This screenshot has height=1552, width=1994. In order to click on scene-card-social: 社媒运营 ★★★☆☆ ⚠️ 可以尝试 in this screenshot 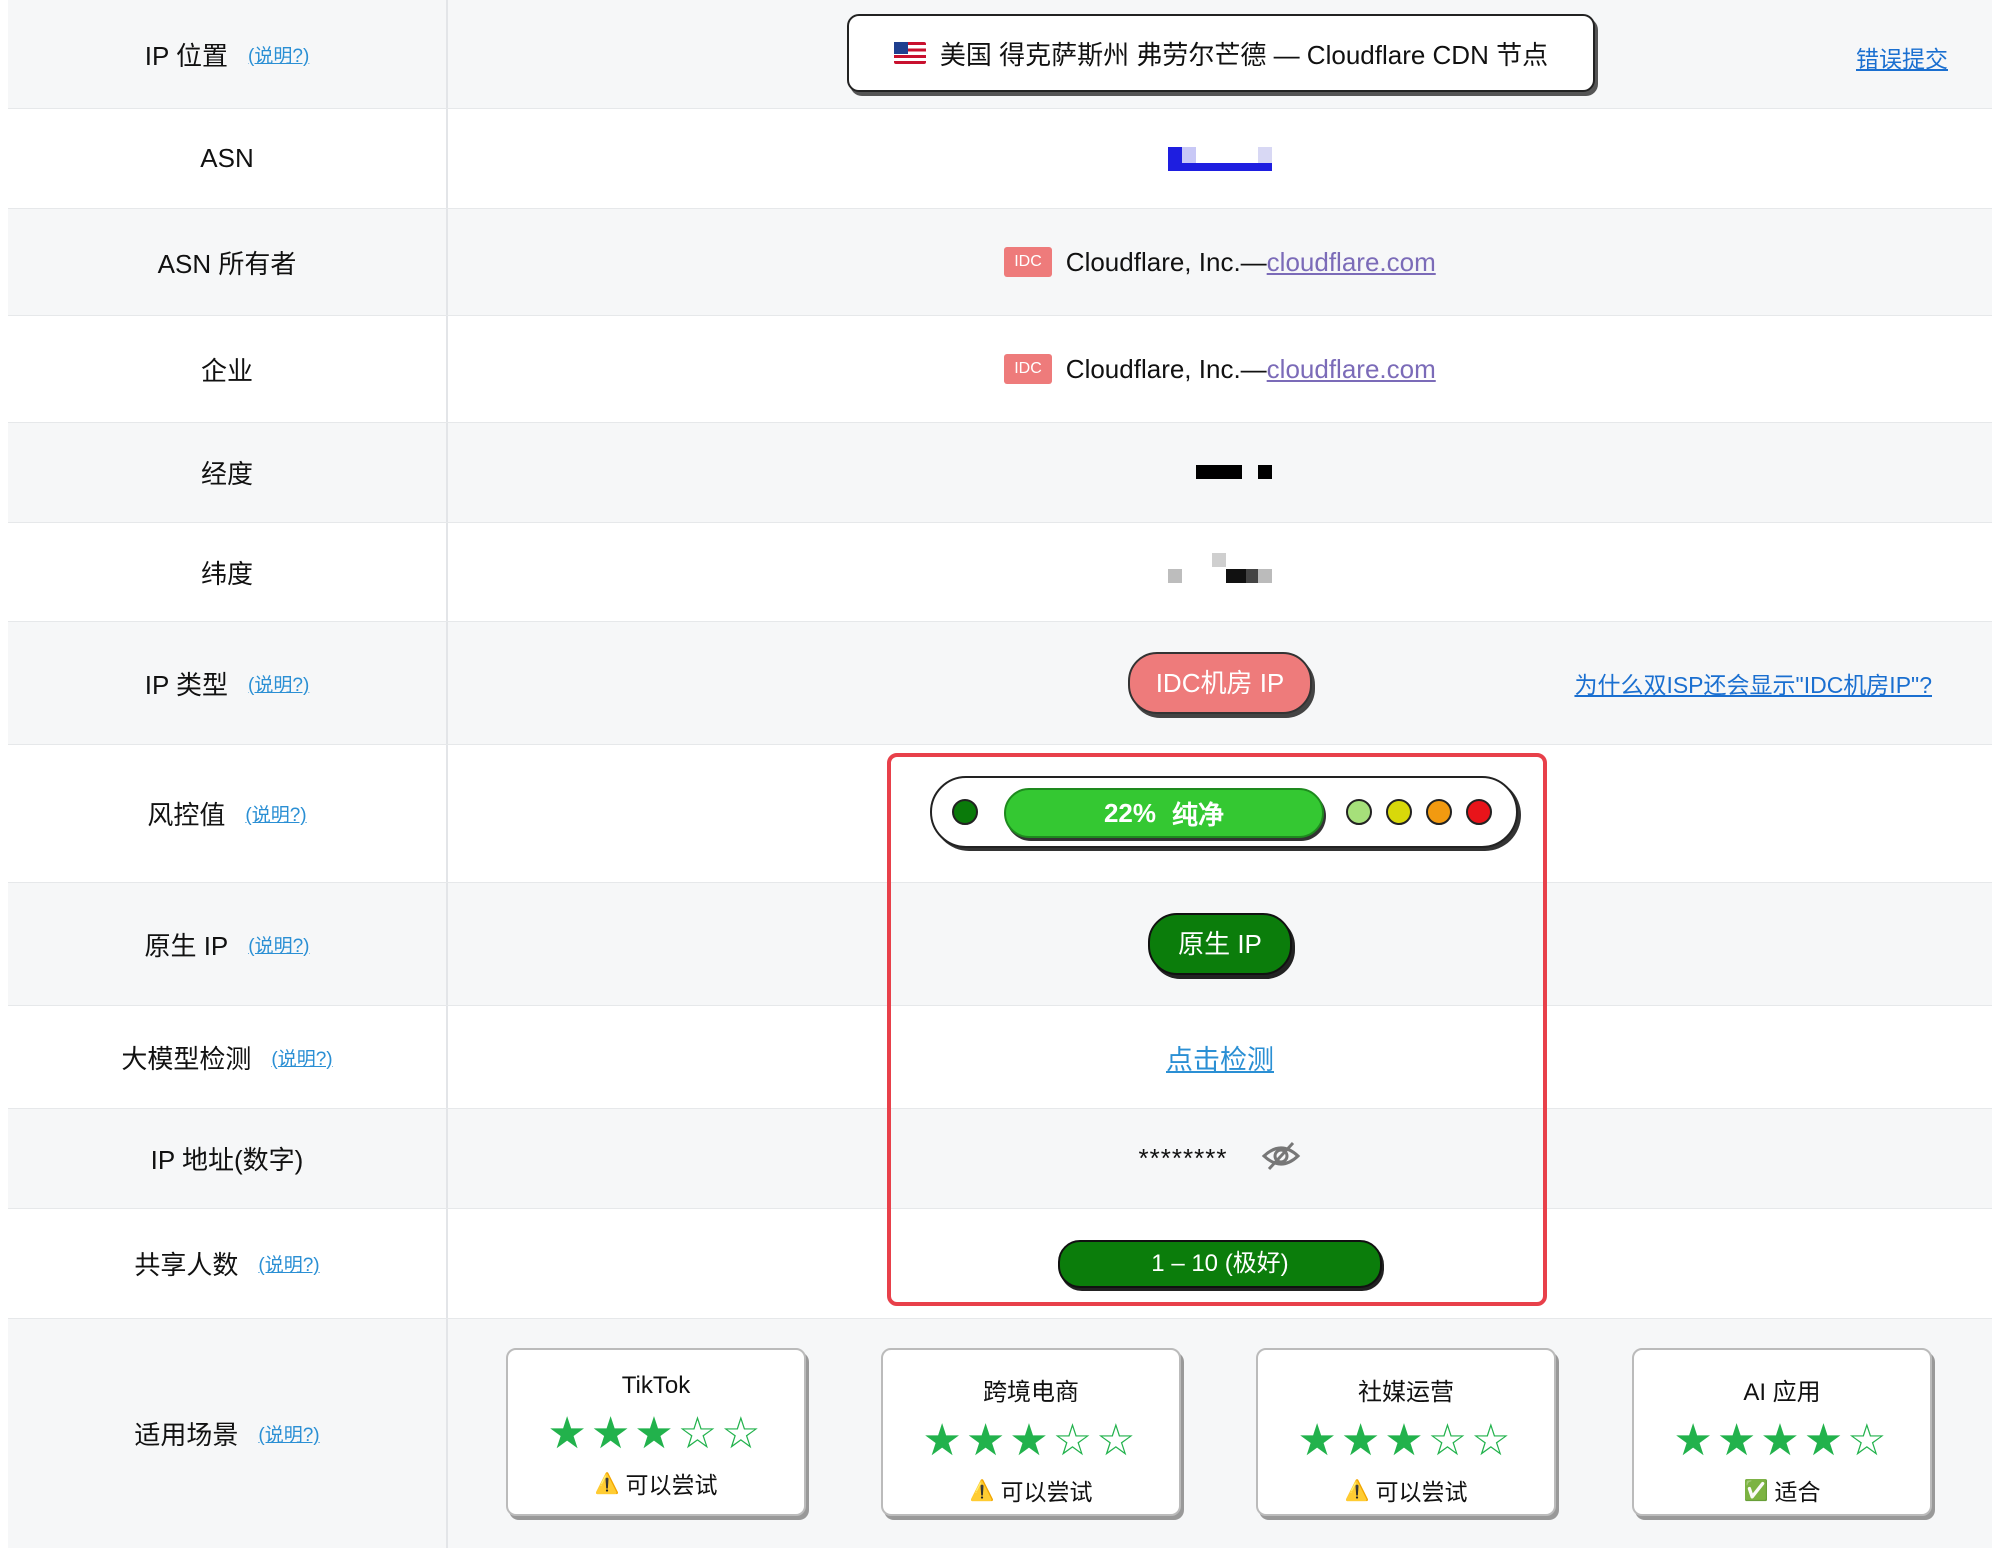, I will do `click(1406, 1432)`.